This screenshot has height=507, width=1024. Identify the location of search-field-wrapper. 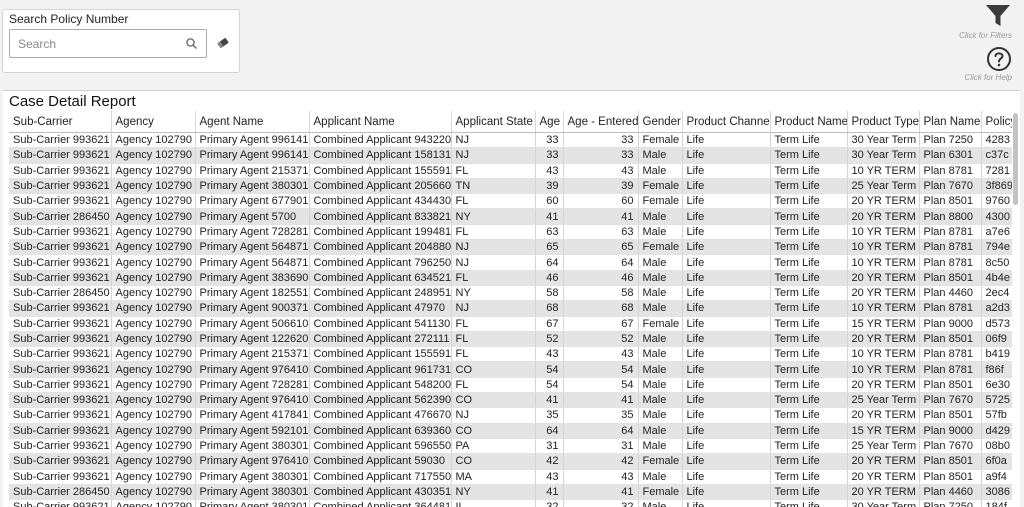
(108, 43).